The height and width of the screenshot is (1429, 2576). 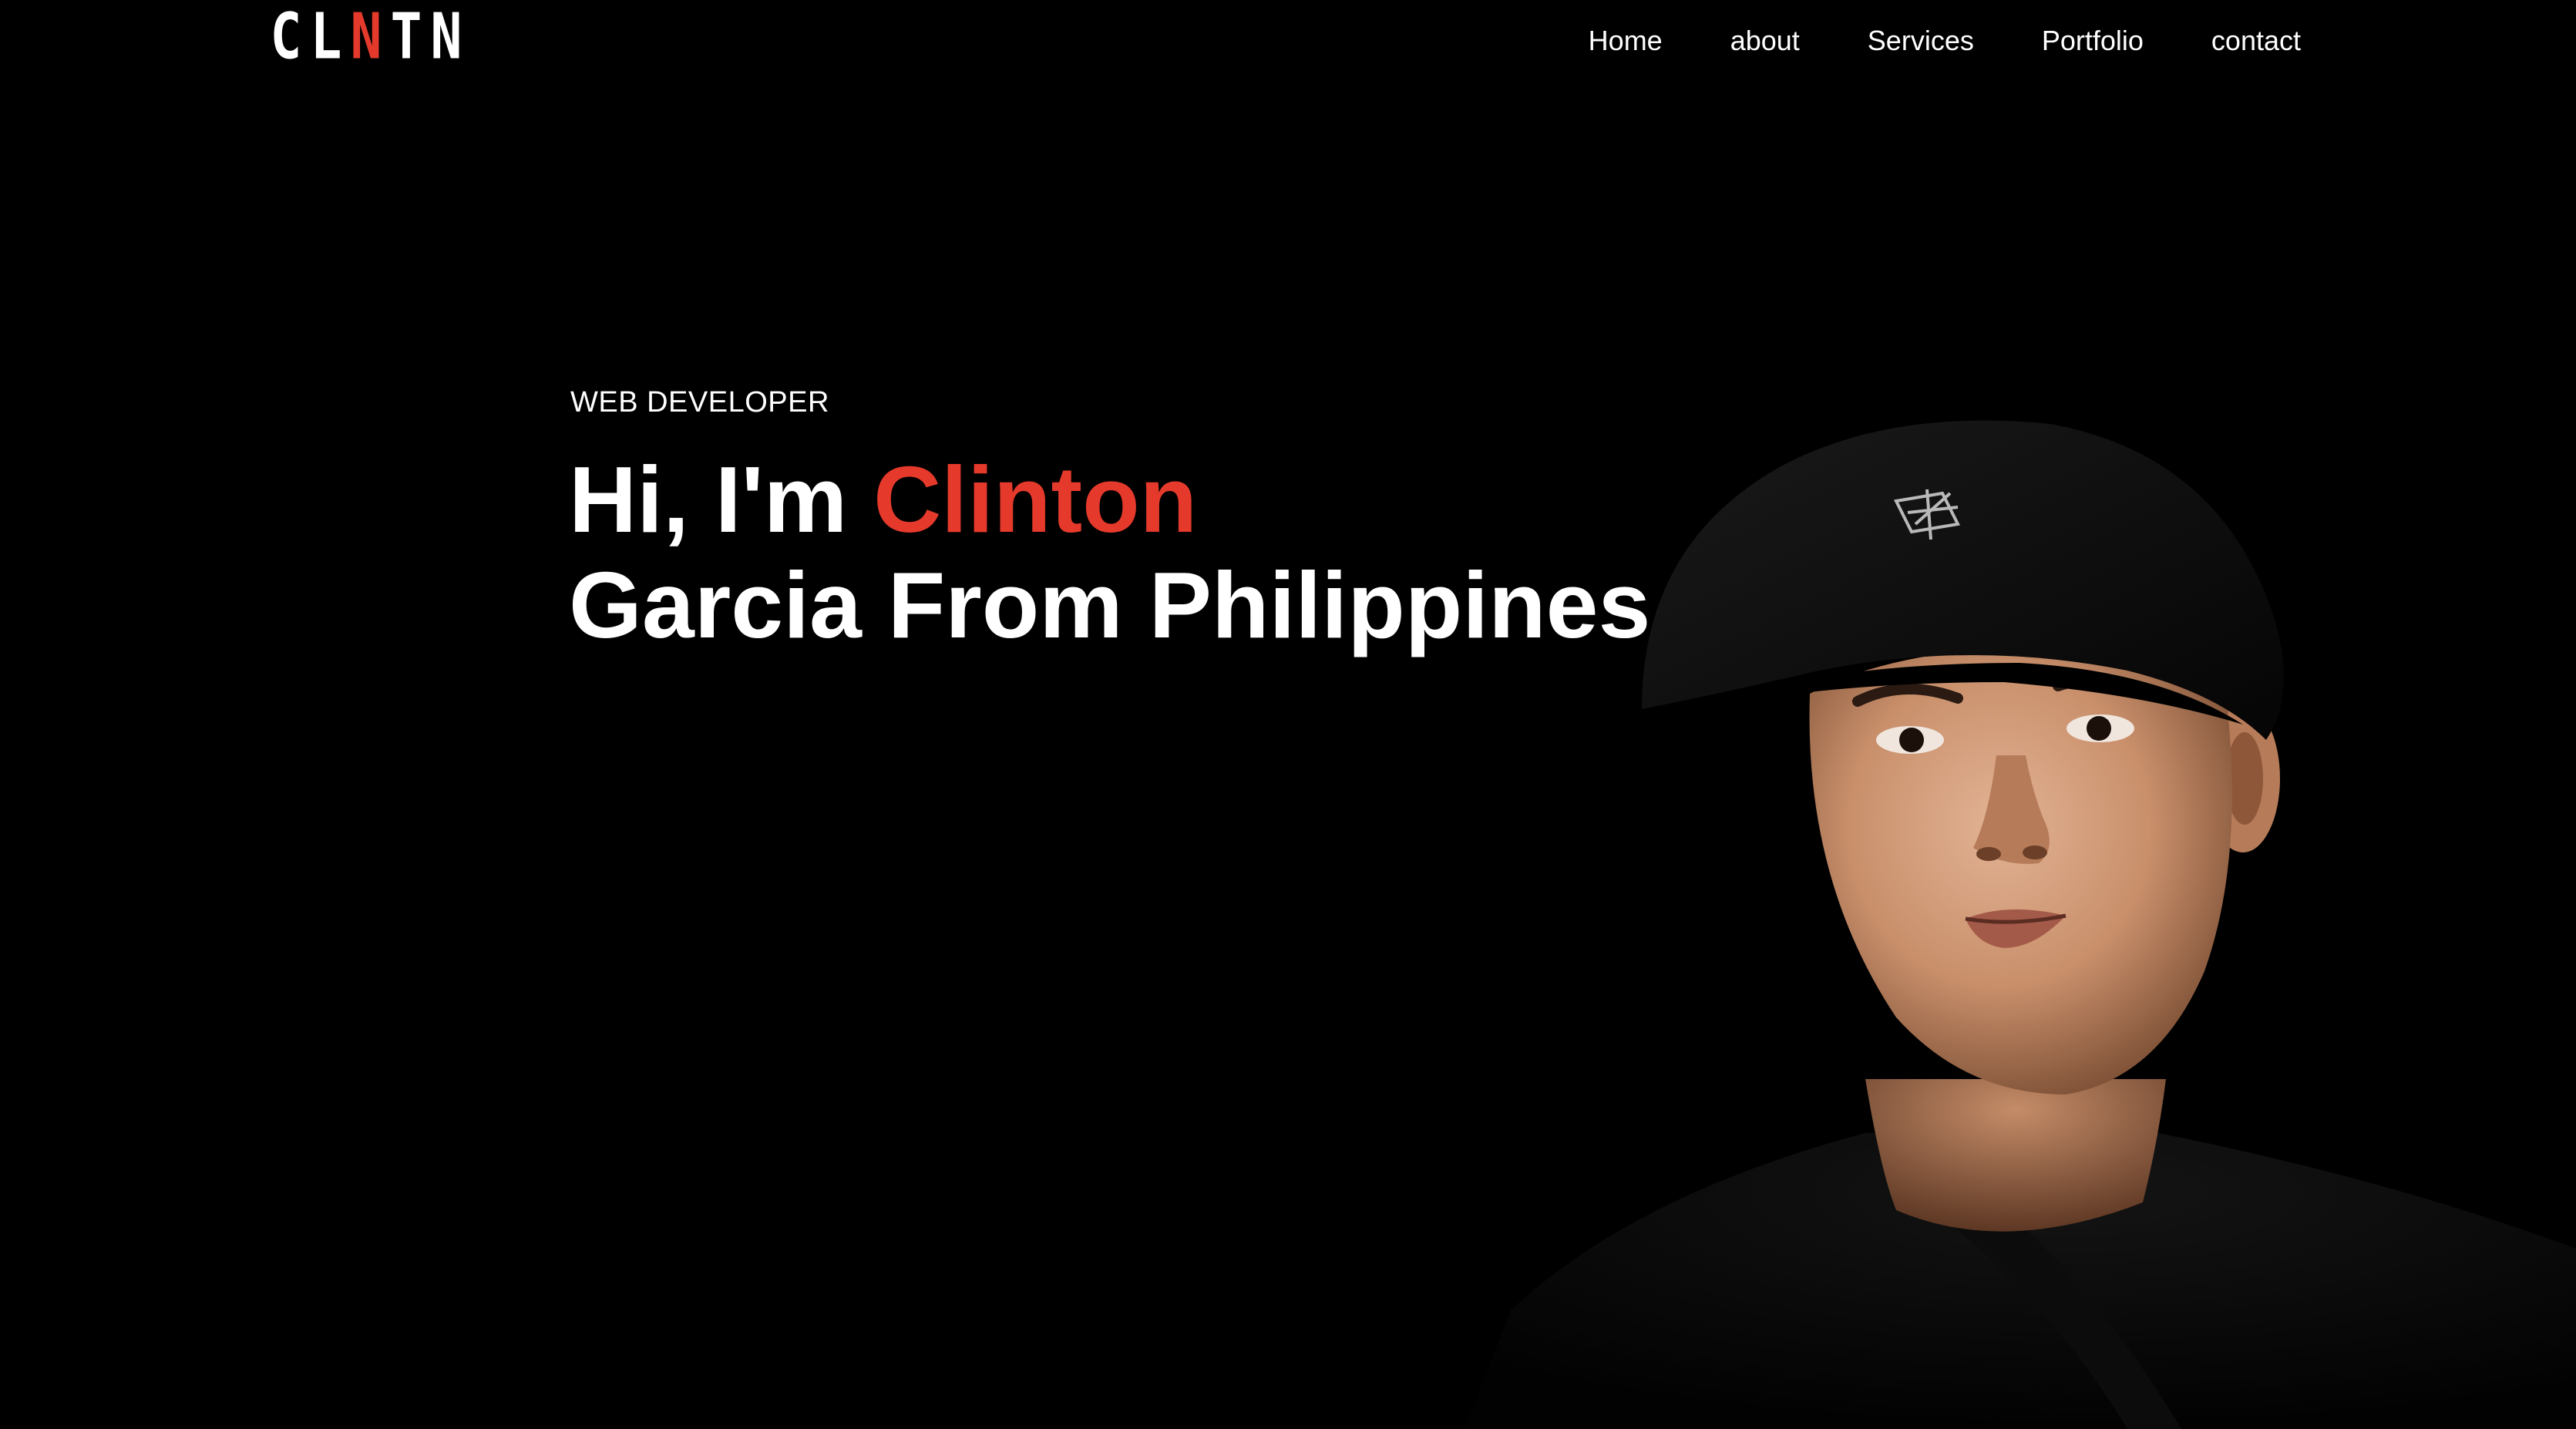 I want to click on nav-link-contact: contact, so click(x=2256, y=41).